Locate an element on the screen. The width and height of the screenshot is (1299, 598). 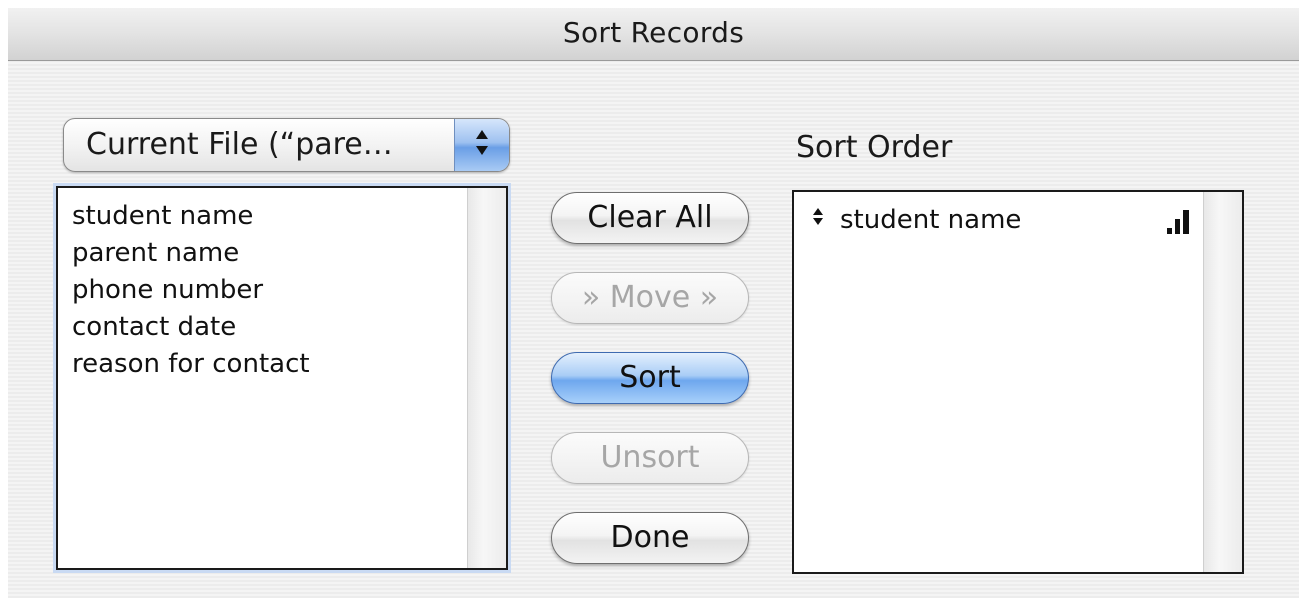
sort-order-item: student name is located at coordinates (1000, 220).